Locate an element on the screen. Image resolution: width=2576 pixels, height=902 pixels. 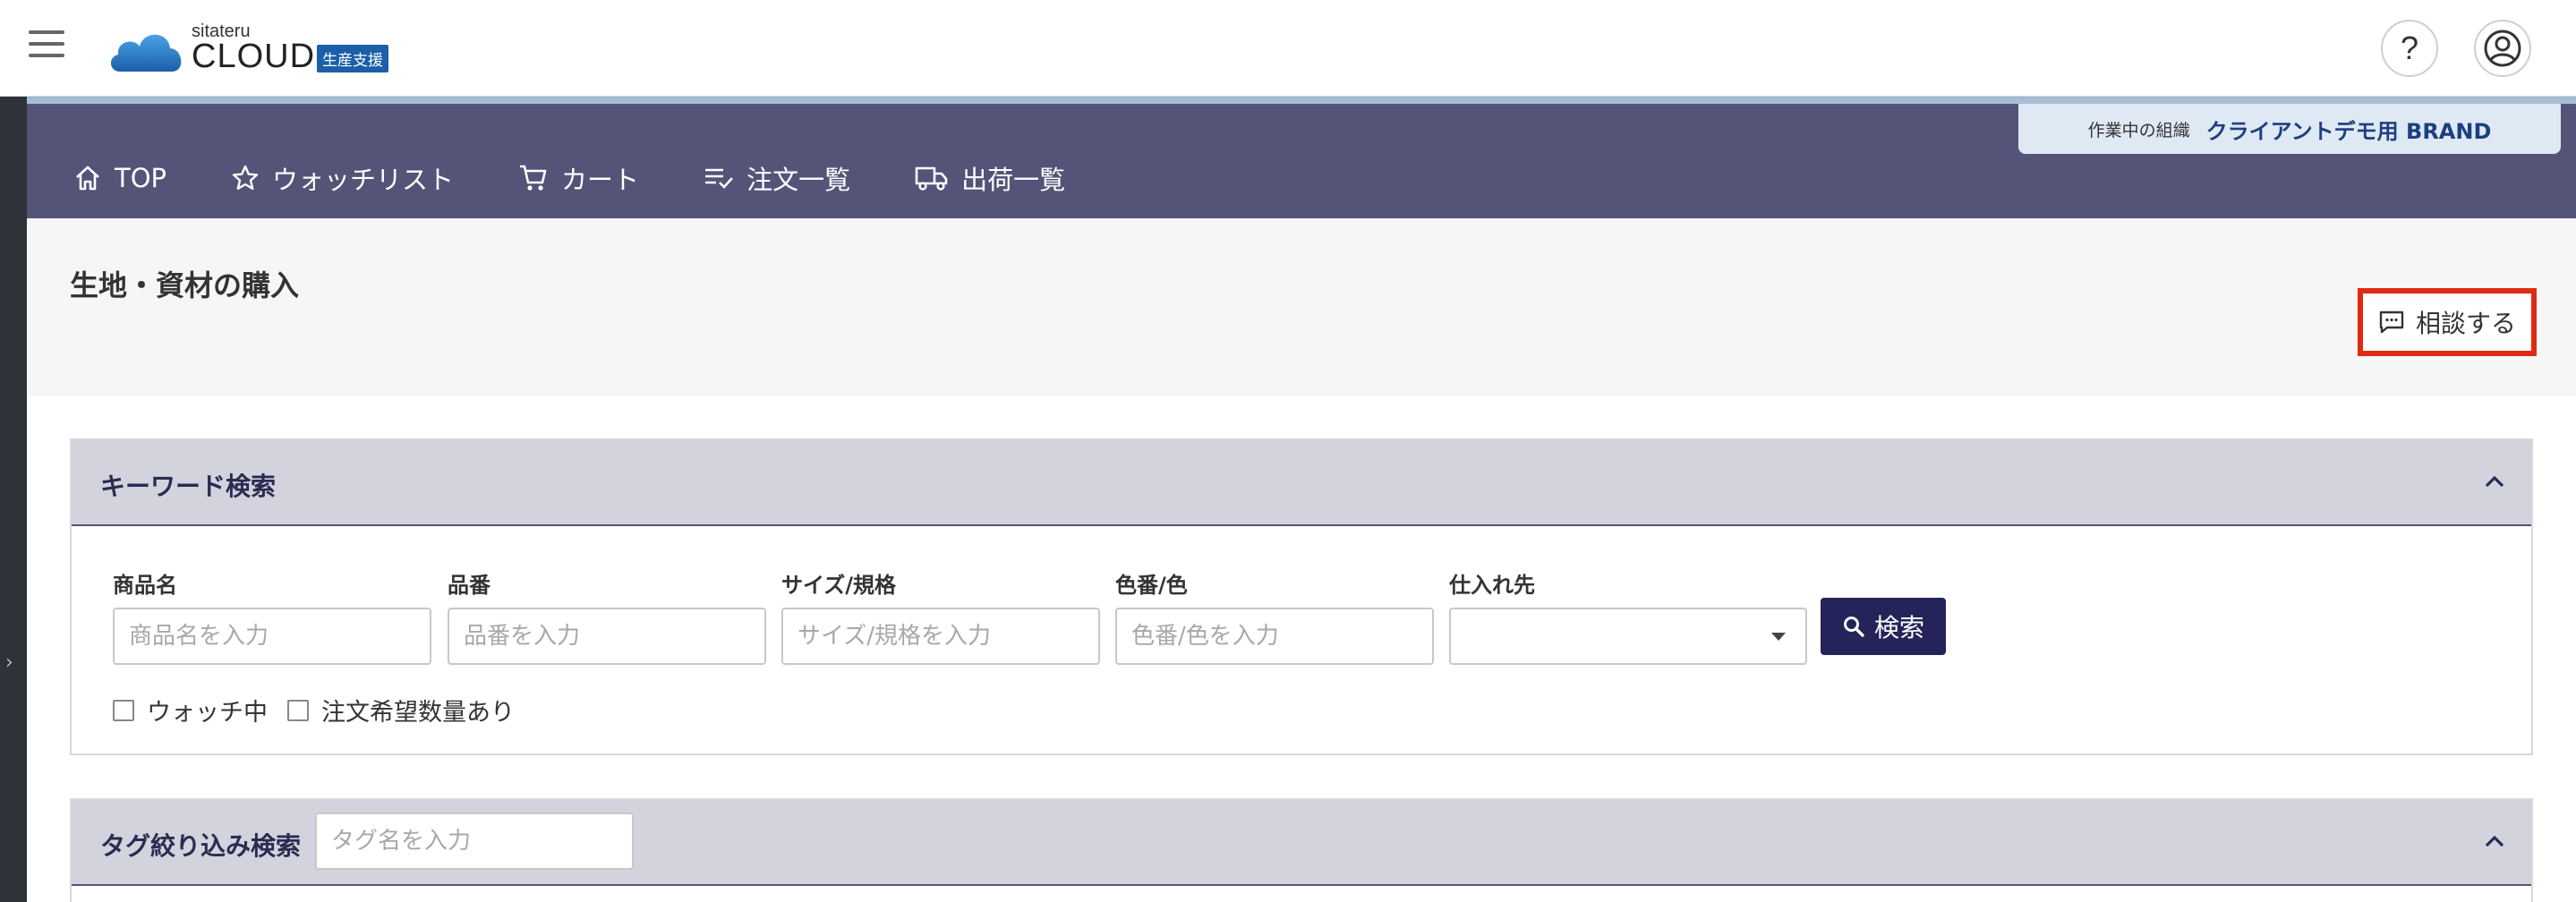
checklist-icon is located at coordinates (719, 178).